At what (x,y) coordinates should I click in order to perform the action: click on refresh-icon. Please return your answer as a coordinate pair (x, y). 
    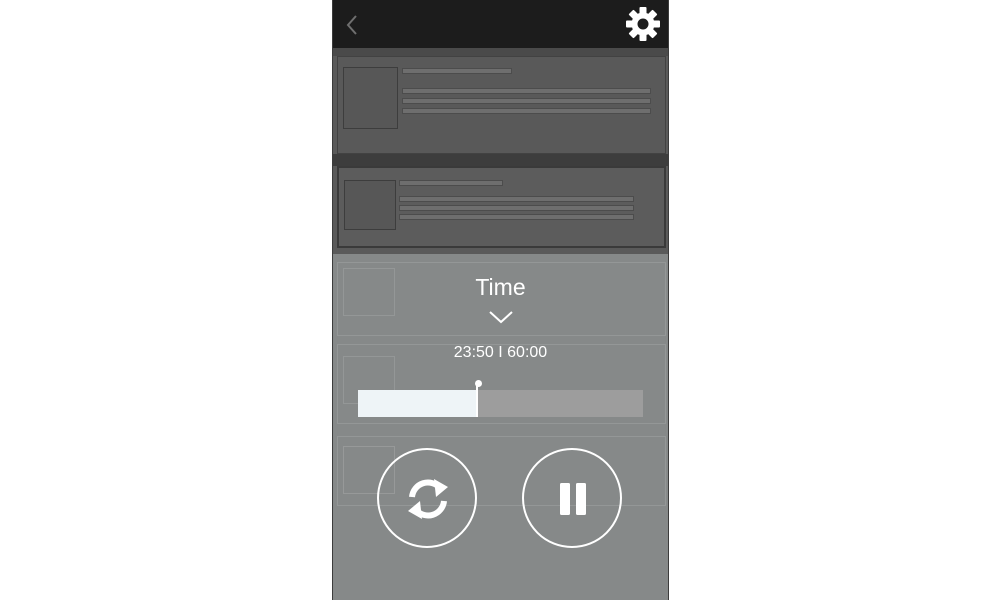
    Looking at the image, I should click on (428, 499).